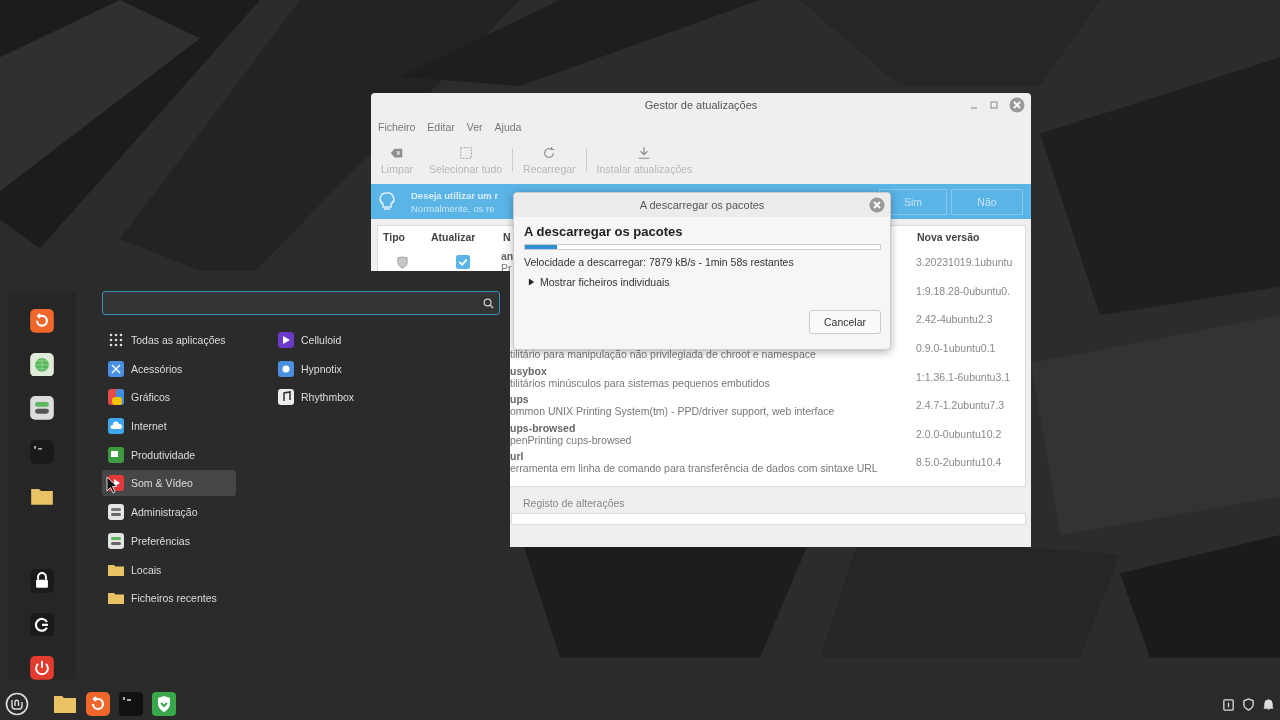 This screenshot has height=720, width=1280. Describe the element at coordinates (339, 368) in the screenshot. I see `app-item: Hypnotix` at that location.